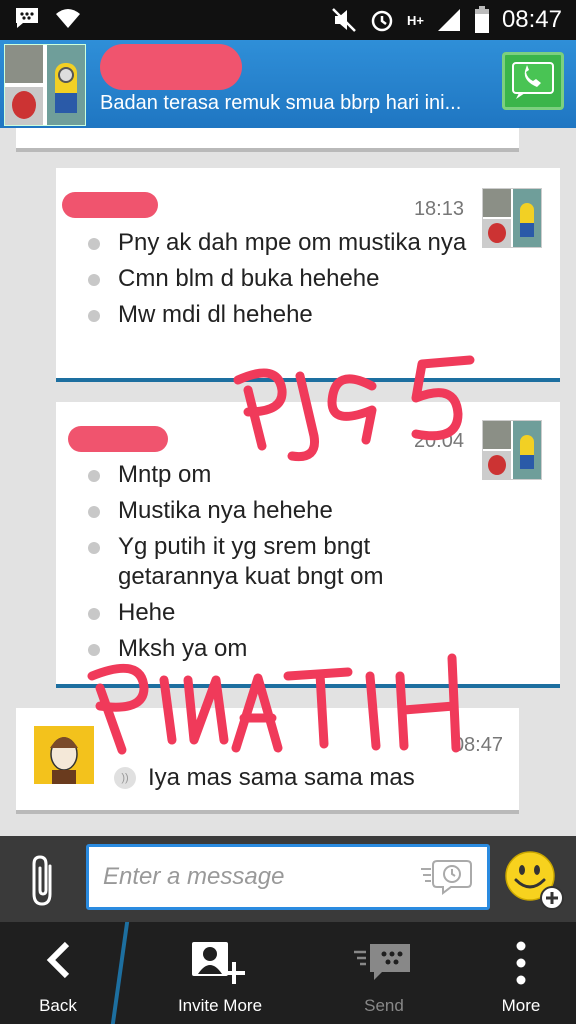 This screenshot has width=576, height=1024. I want to click on wifi-icon, so click(68, 18).